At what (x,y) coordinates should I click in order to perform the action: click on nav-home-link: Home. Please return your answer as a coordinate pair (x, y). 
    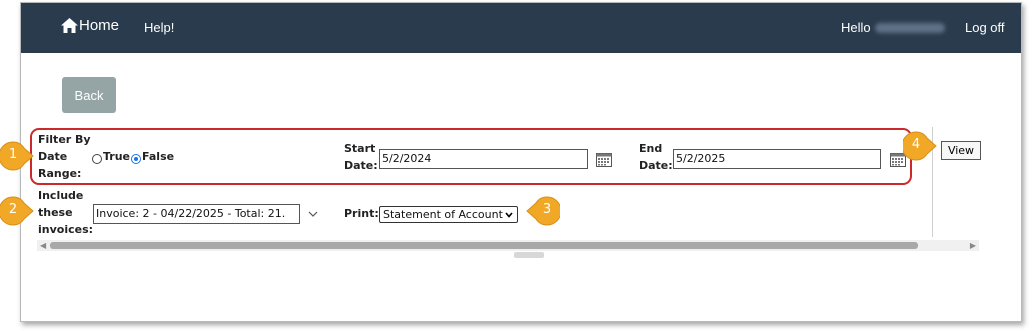
    Looking at the image, I should click on (90, 25).